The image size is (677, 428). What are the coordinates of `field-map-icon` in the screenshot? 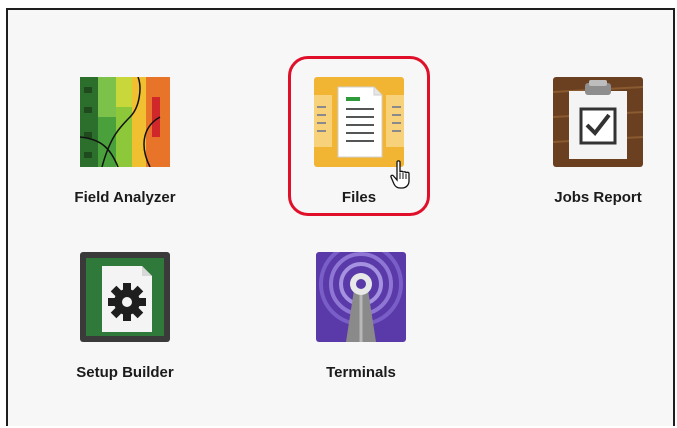 It's located at (125, 122).